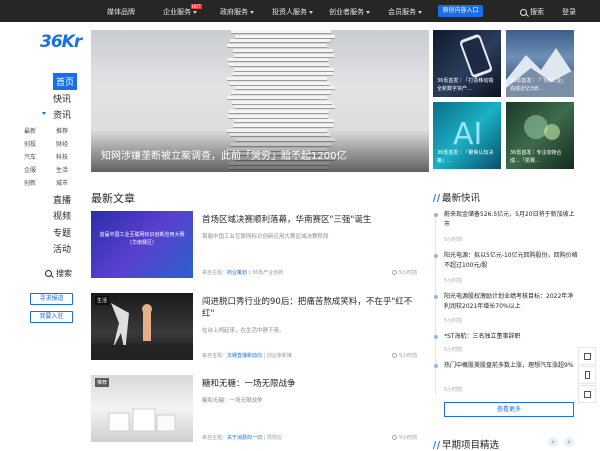 The width and height of the screenshot is (600, 451). I want to click on feedback-icon, so click(587, 394).